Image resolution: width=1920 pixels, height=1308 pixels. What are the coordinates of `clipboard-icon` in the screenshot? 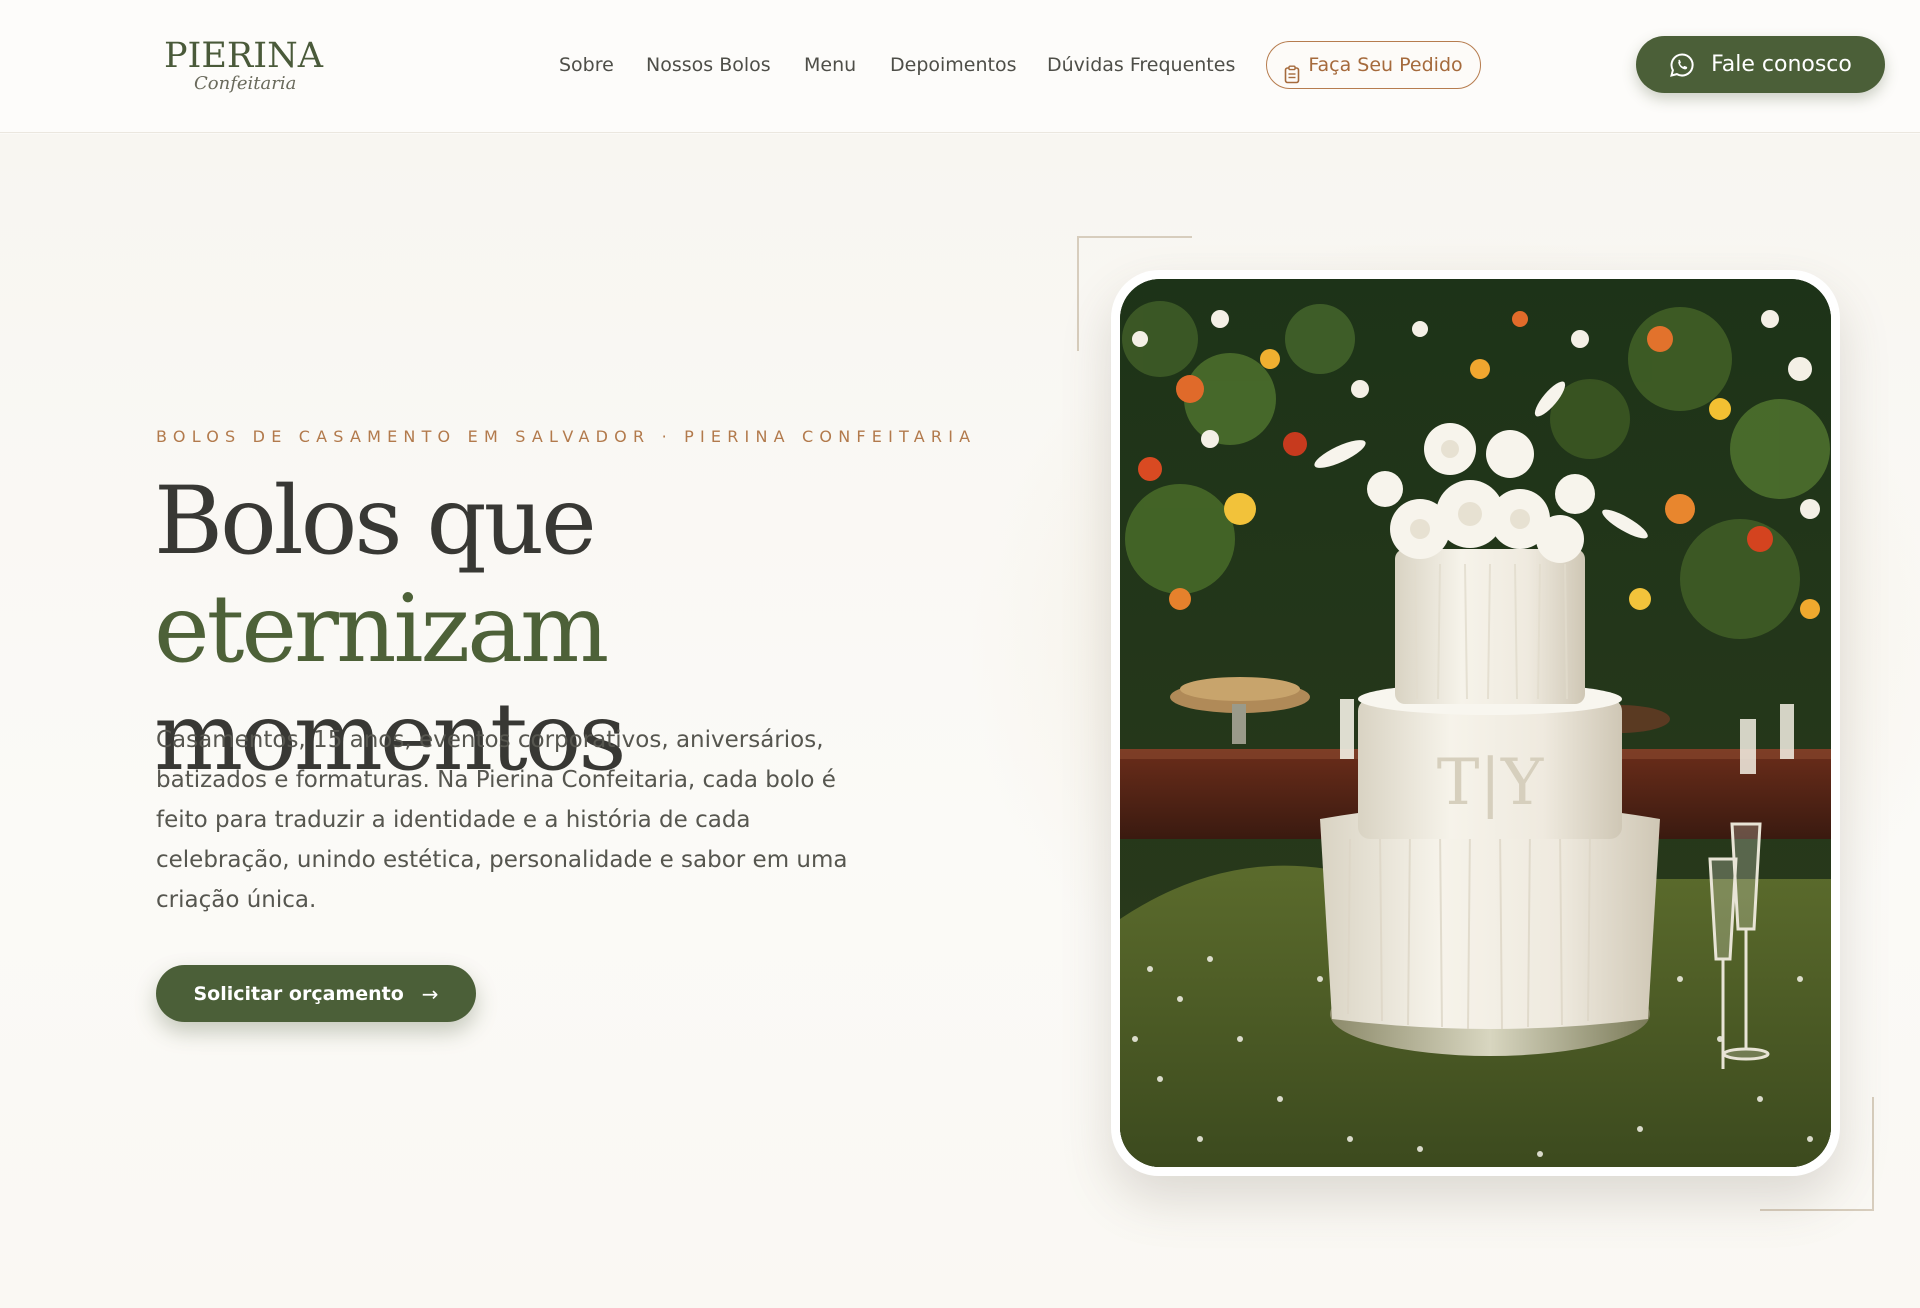 It's located at (1292, 69).